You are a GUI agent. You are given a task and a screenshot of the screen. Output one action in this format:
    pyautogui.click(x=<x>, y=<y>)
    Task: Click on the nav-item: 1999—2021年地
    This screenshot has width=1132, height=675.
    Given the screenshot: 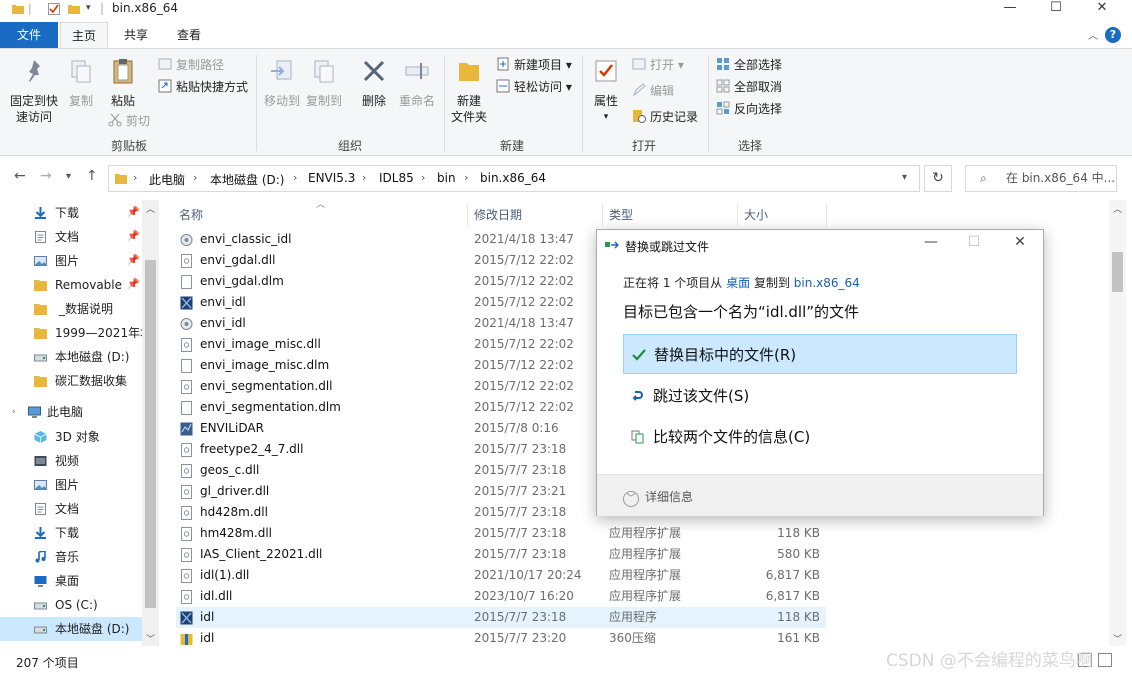 What is the action you would take?
    pyautogui.click(x=71, y=333)
    